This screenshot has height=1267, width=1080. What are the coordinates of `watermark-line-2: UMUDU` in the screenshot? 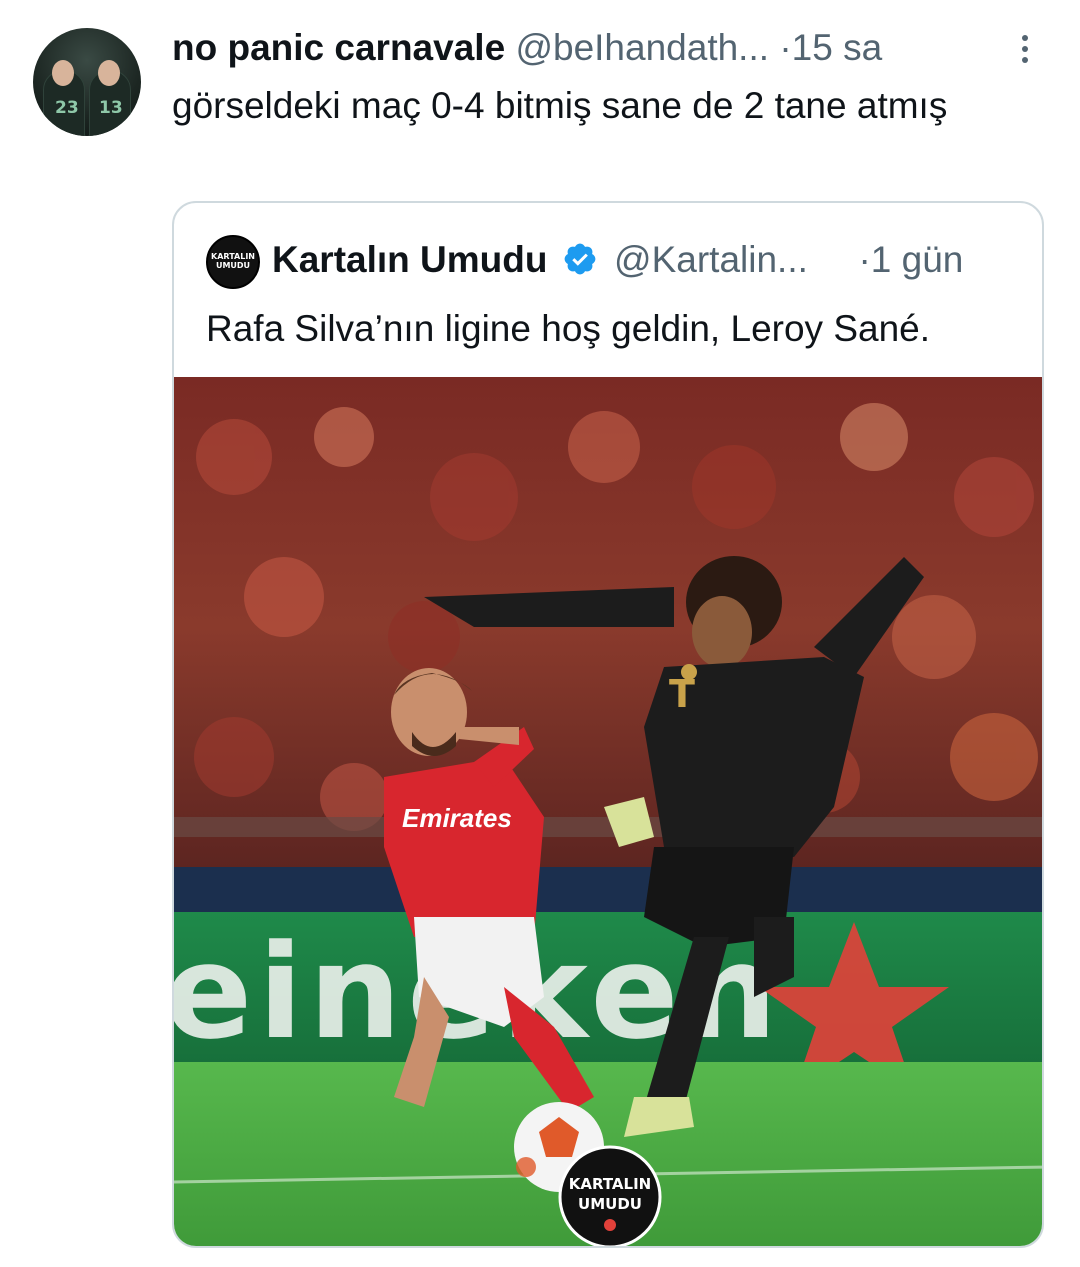 It's located at (610, 1204).